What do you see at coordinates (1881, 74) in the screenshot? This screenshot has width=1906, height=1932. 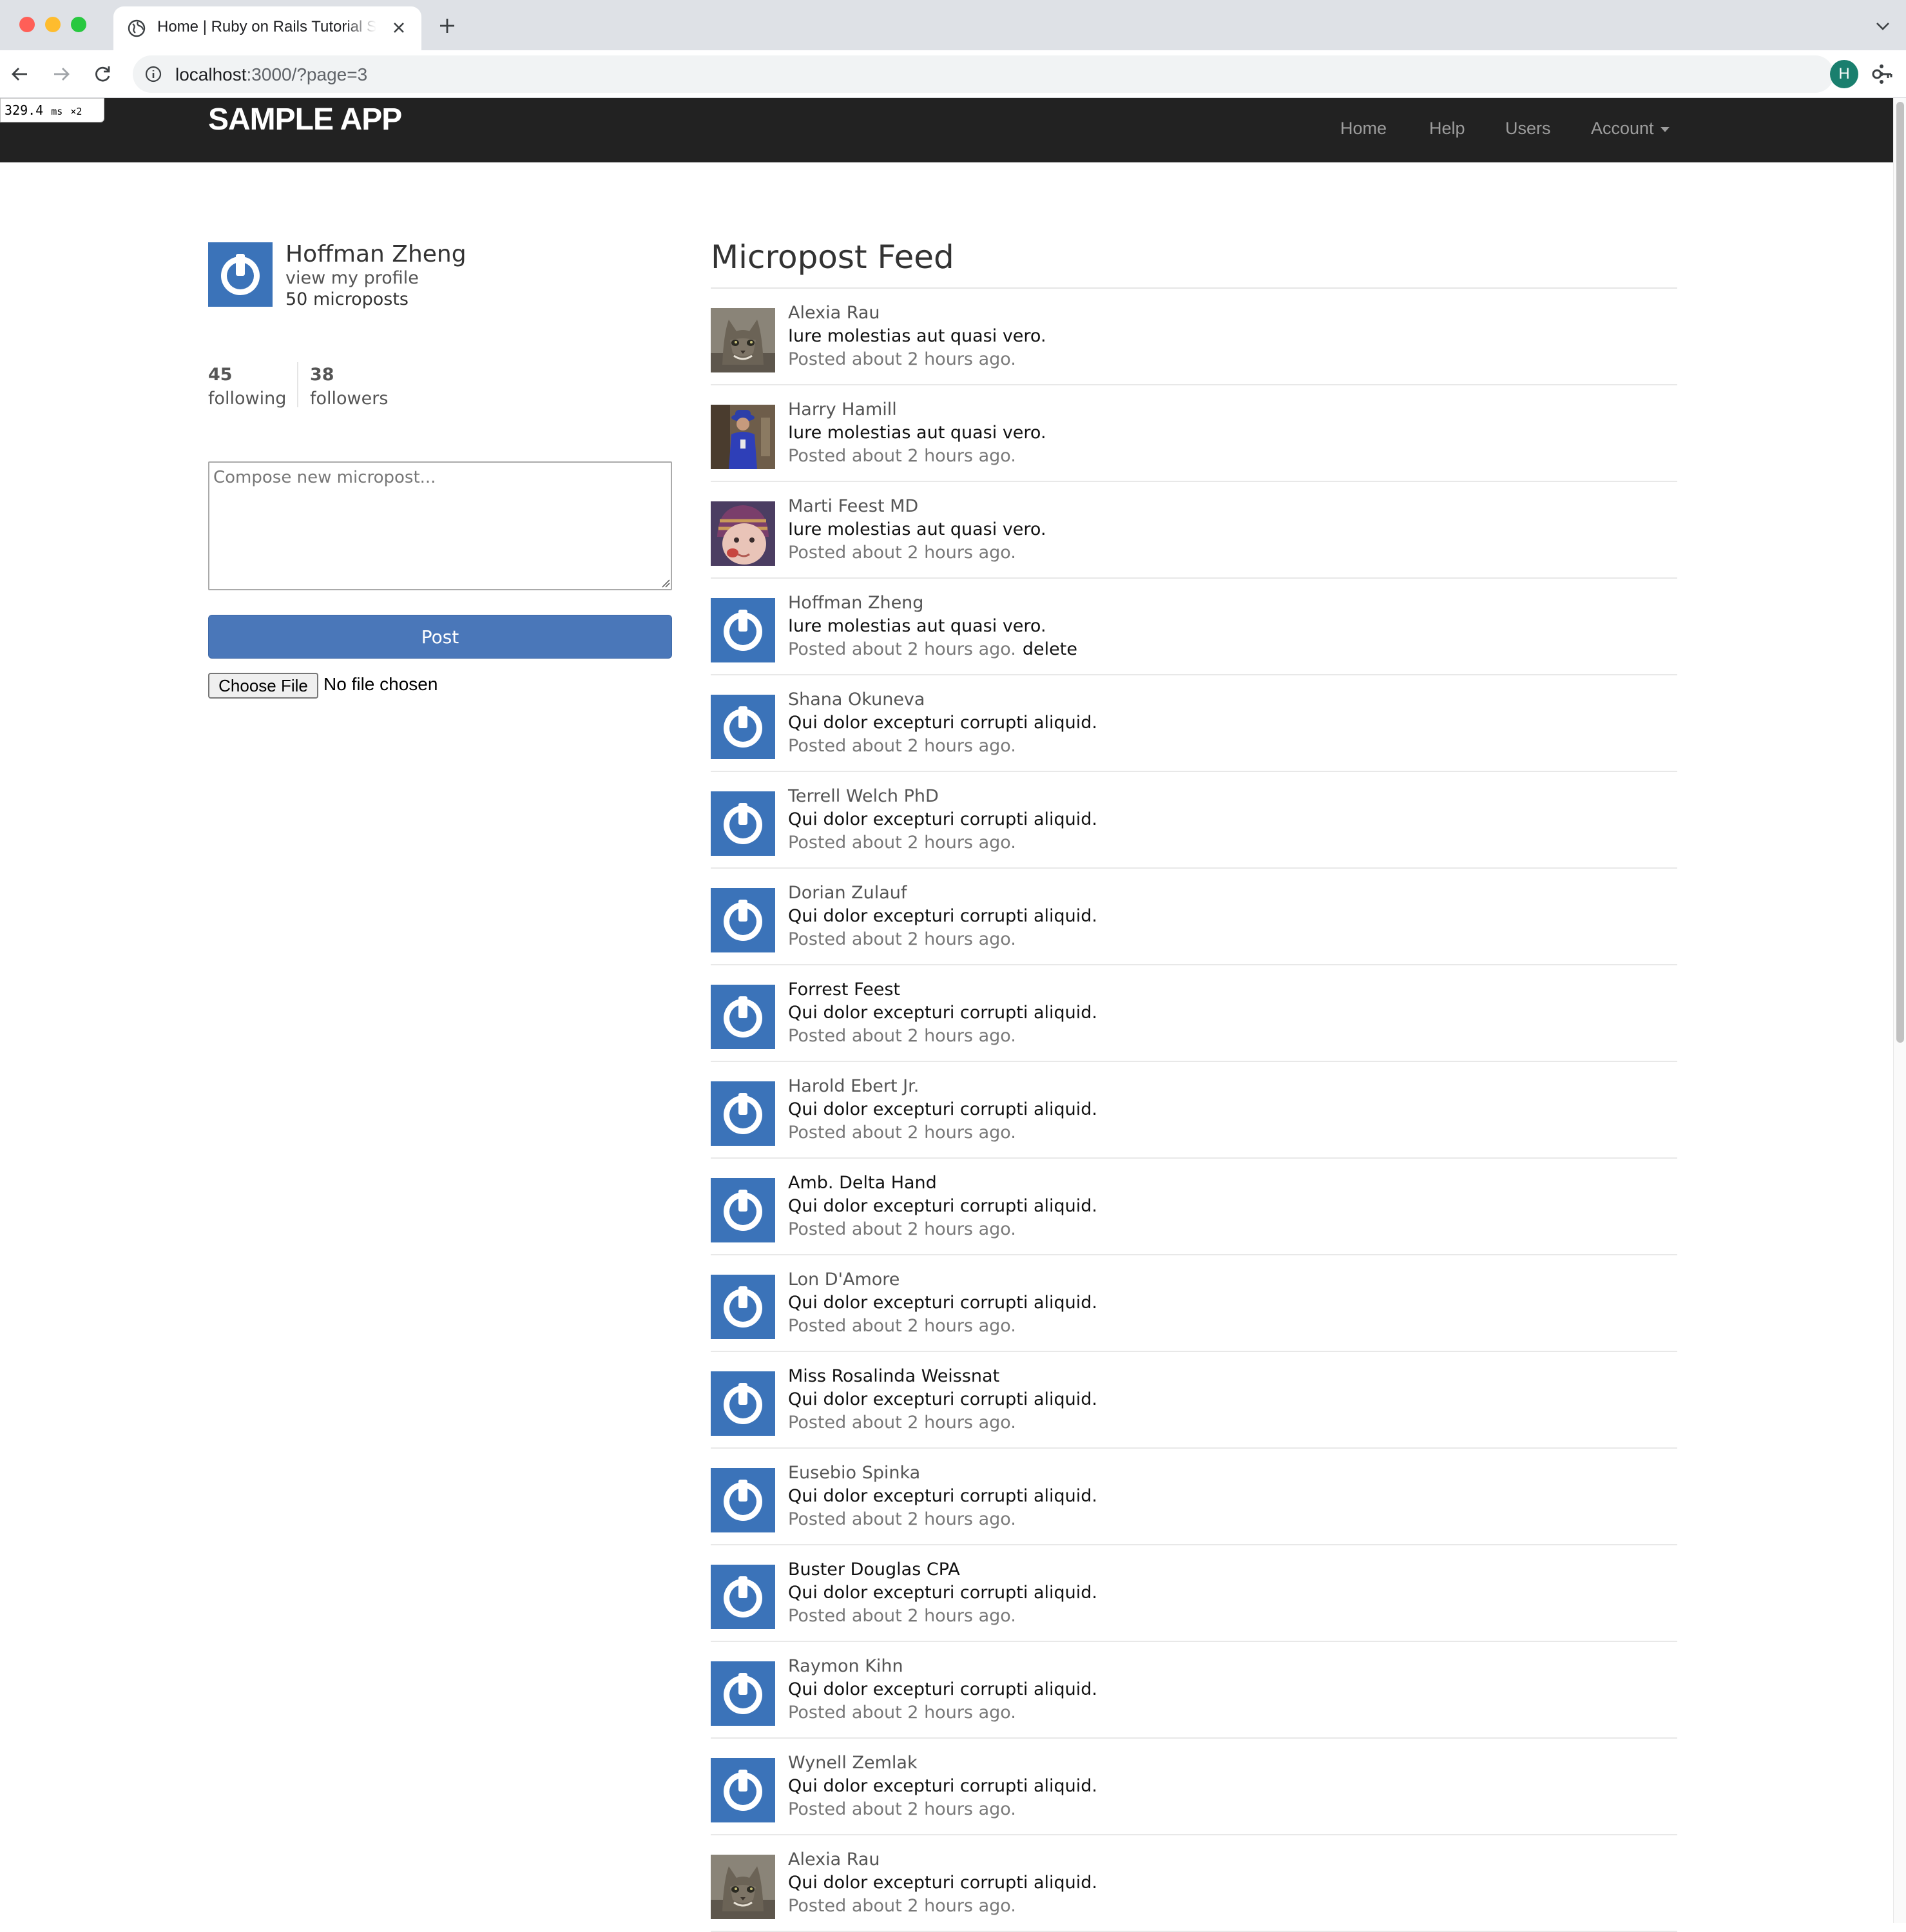 I see `browser-menu-icon` at bounding box center [1881, 74].